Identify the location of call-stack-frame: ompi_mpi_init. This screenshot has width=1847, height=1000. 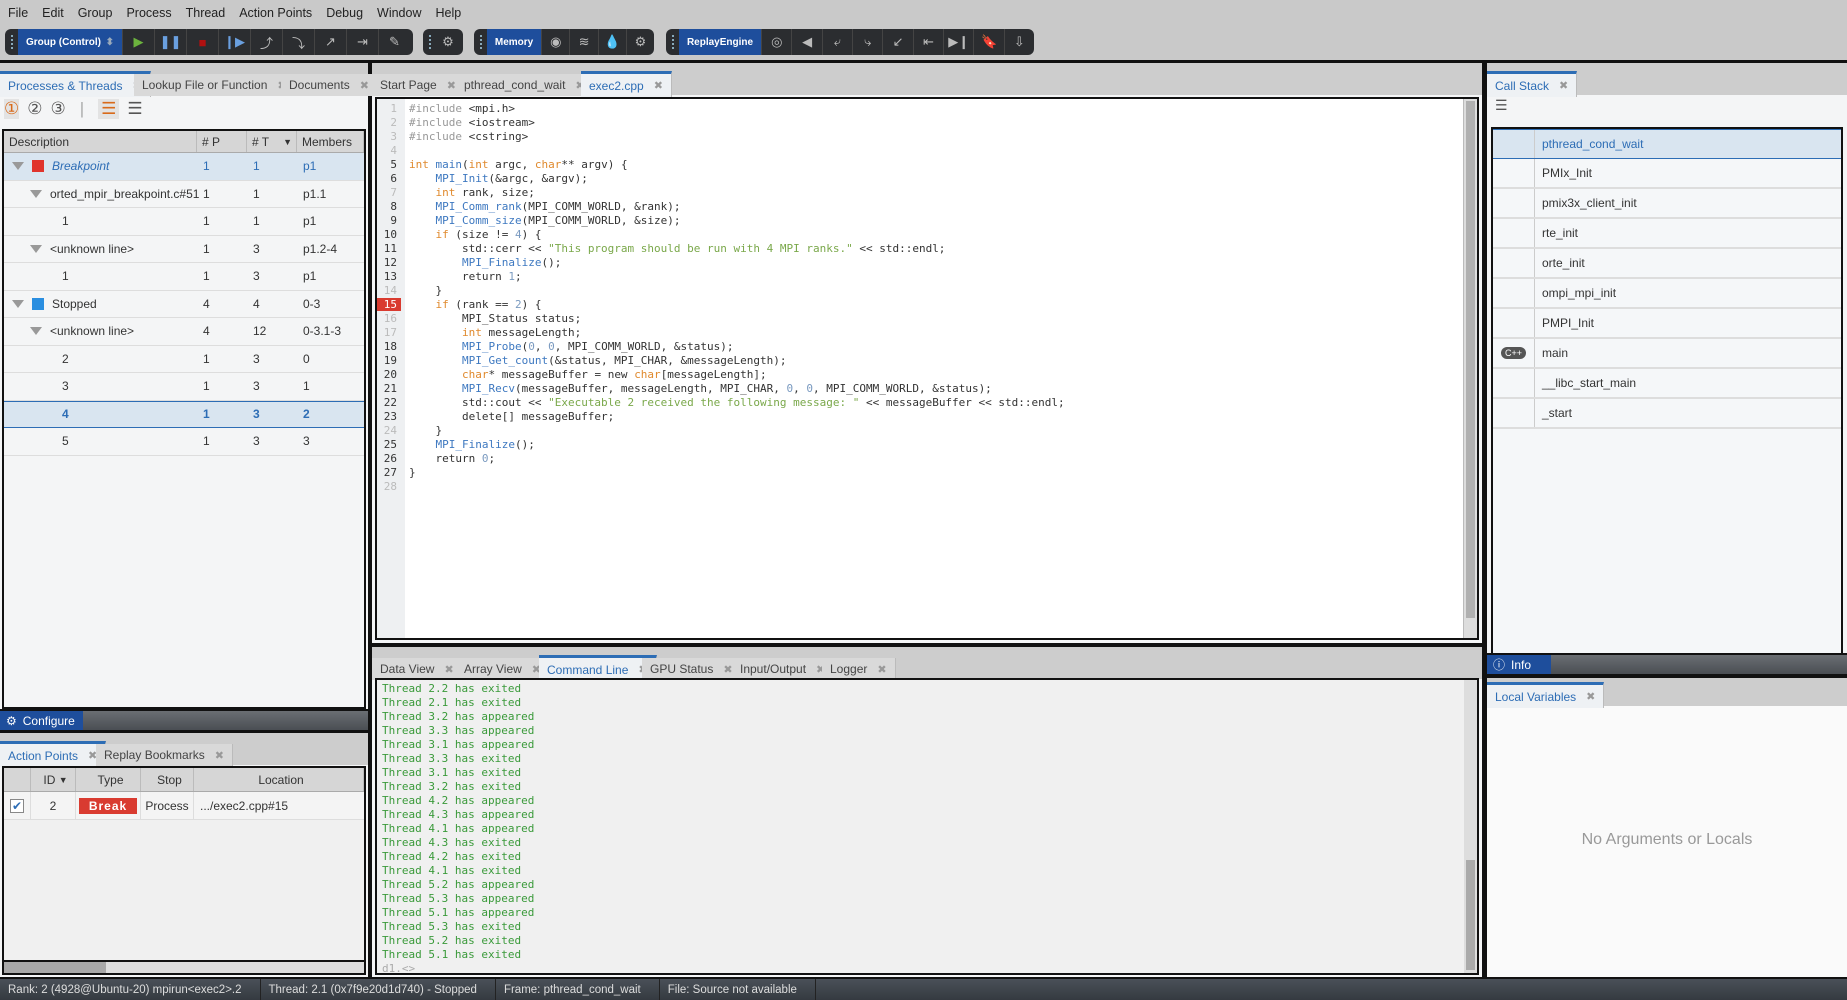
(1667, 294).